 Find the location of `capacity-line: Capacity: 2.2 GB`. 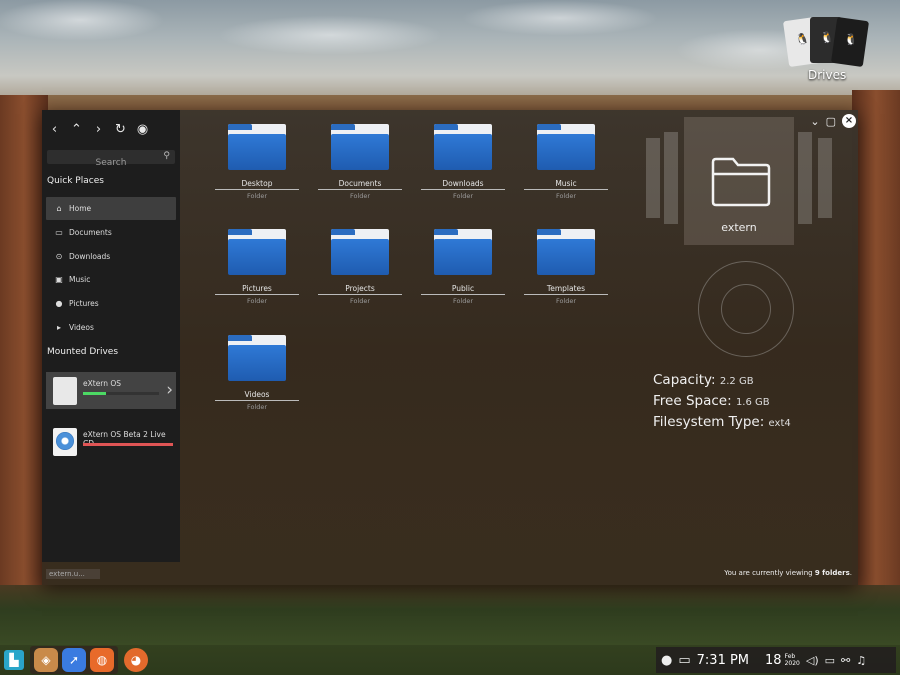

capacity-line: Capacity: 2.2 GB is located at coordinates (703, 380).